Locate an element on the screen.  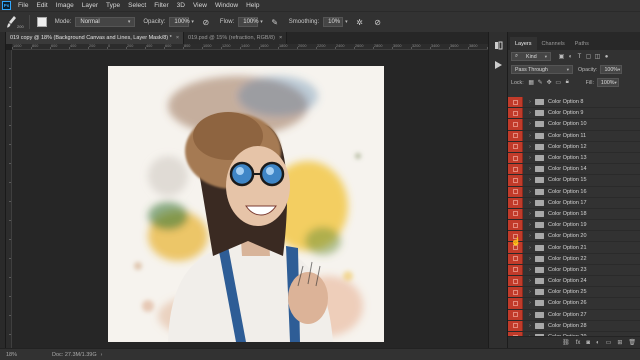
gear-icon: ✲ is located at coordinates (360, 22).